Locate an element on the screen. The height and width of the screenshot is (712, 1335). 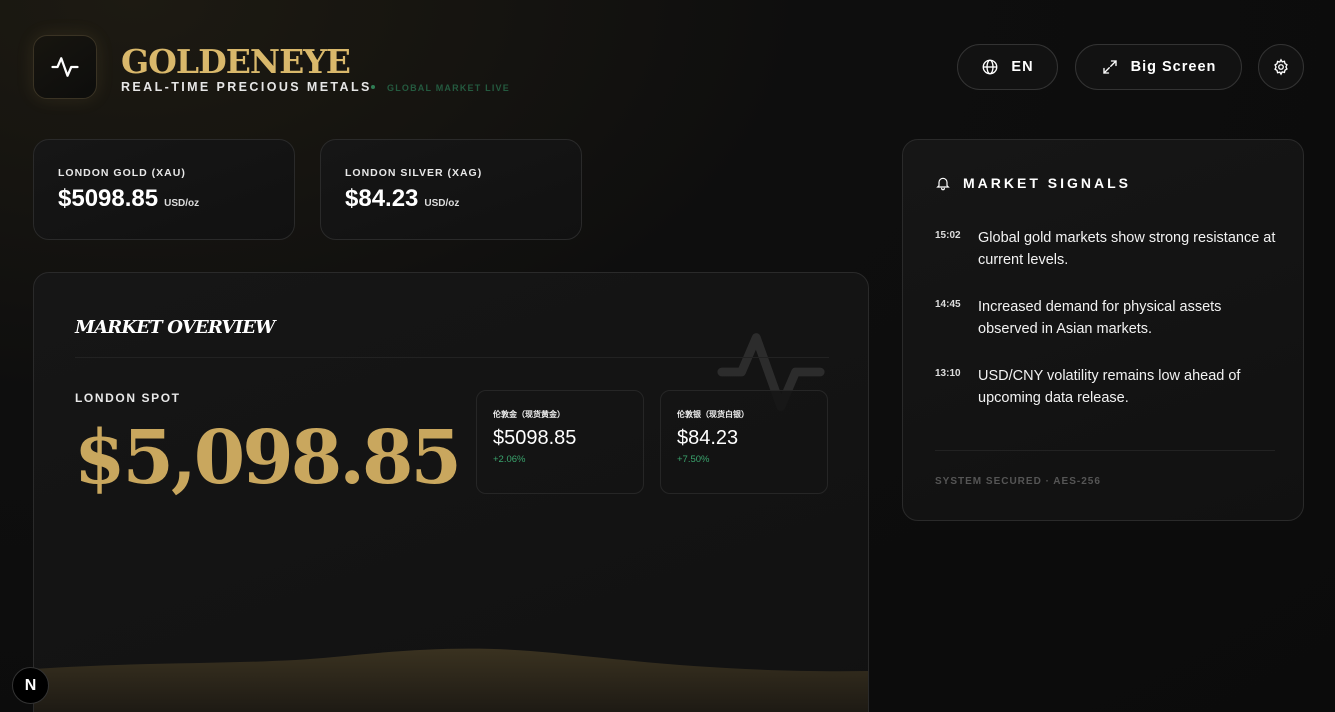
signals-title: MARKET SIGNALS is located at coordinates (1047, 183).